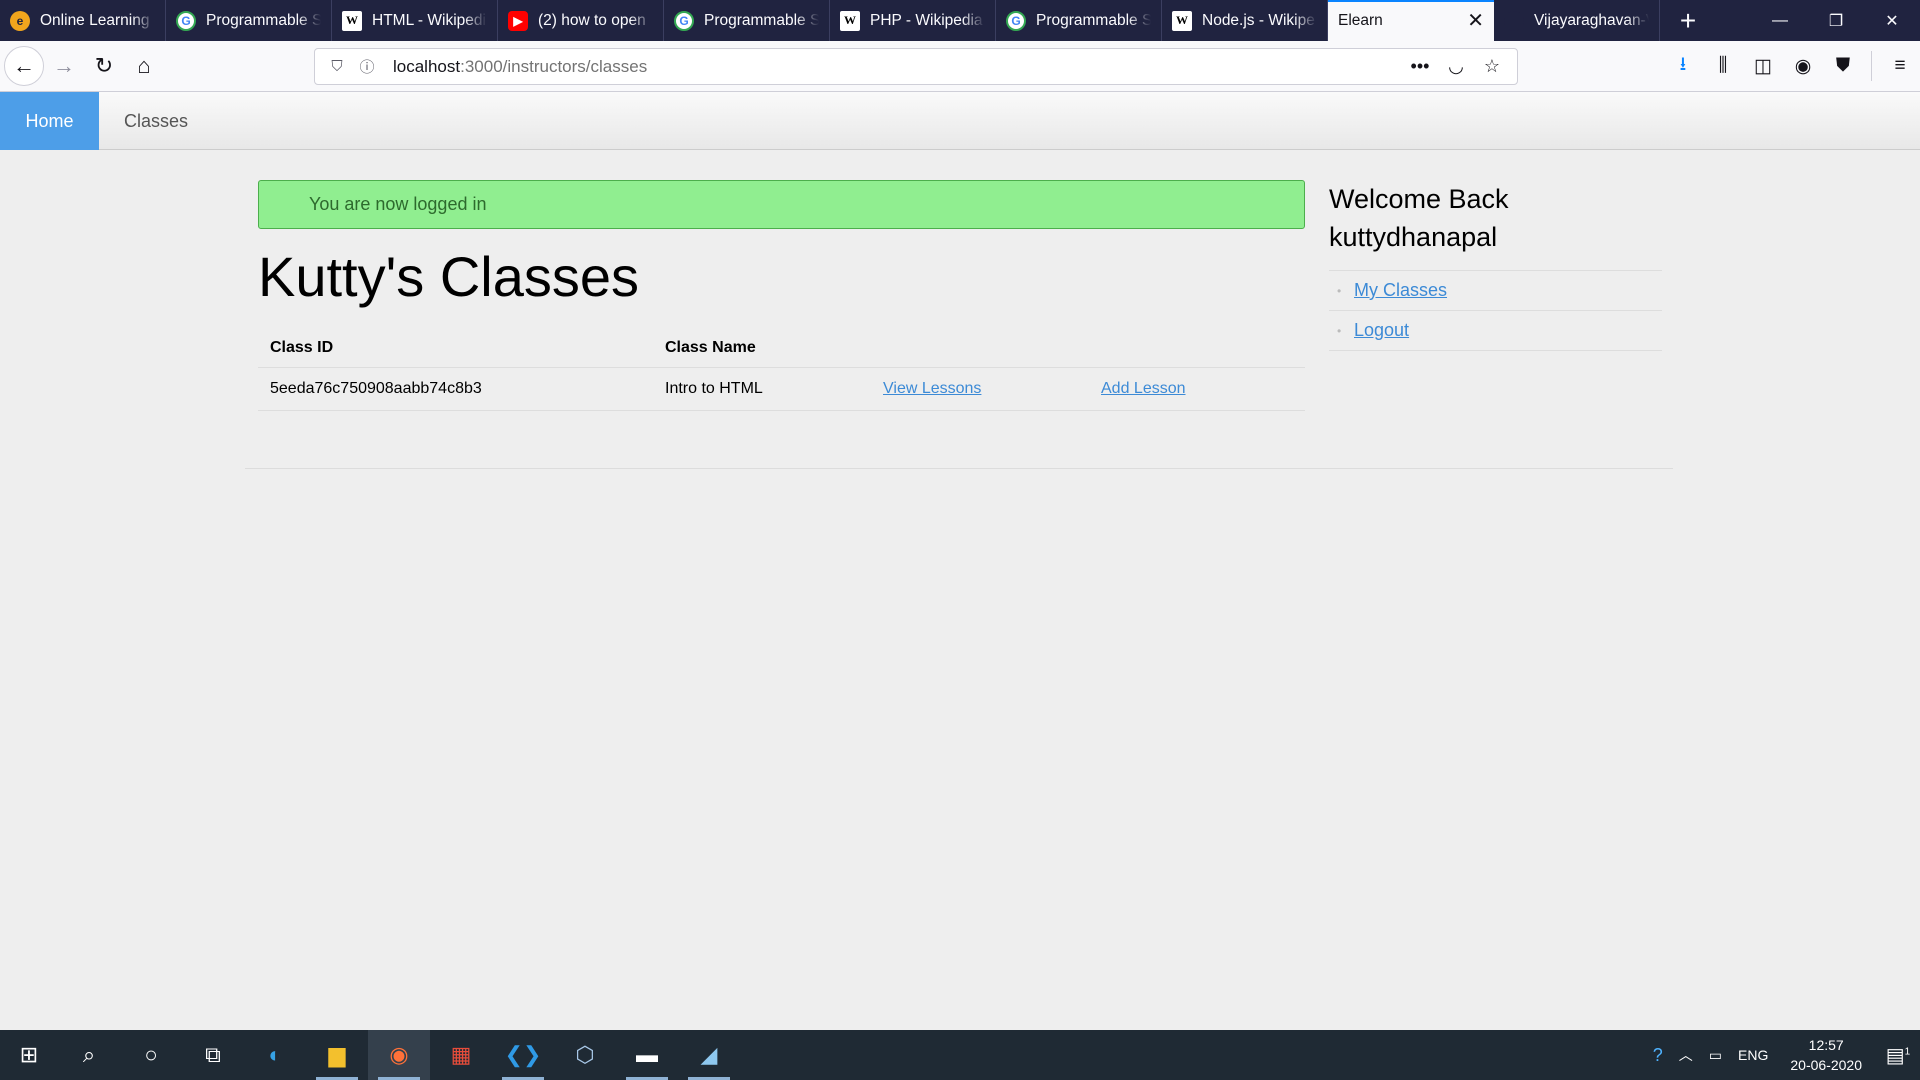  I want to click on welcome-heading: Welcome Back kuttydhanapal, so click(1495, 225).